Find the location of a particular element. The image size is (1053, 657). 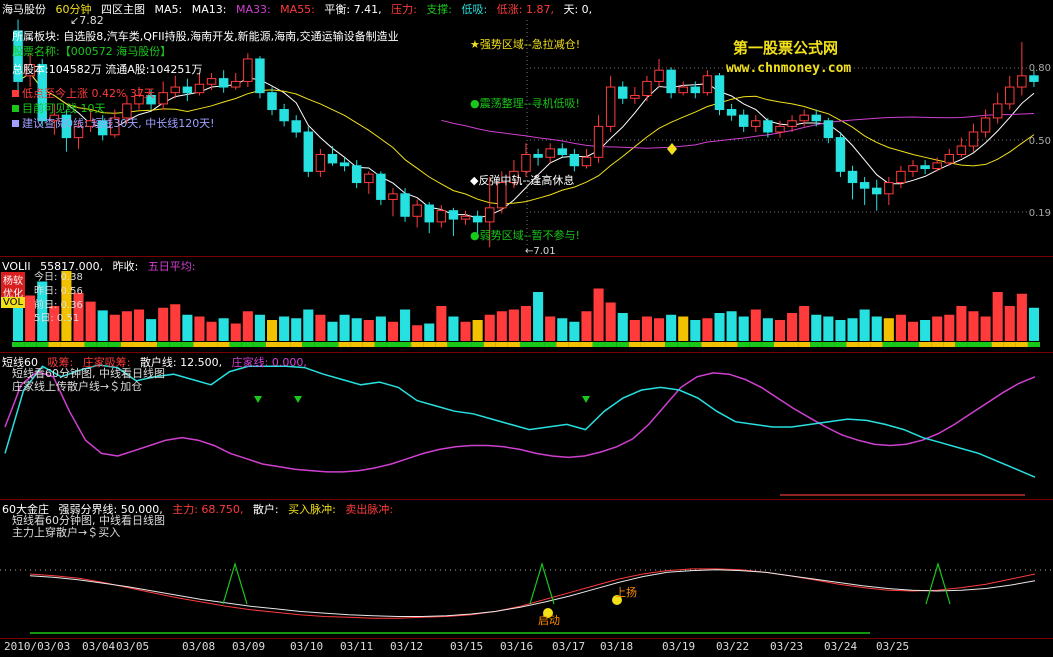

ind2-note-2: 主力上穿散户→＄买入 is located at coordinates (66, 532).